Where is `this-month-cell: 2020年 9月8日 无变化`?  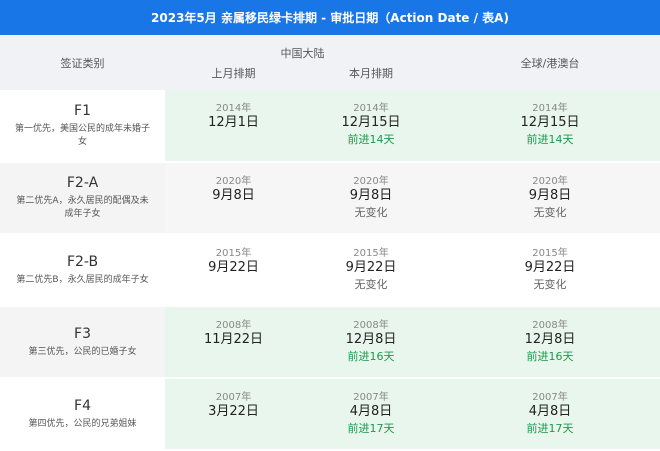
this-month-cell: 2020年 9月8日 无变化 is located at coordinates (371, 198).